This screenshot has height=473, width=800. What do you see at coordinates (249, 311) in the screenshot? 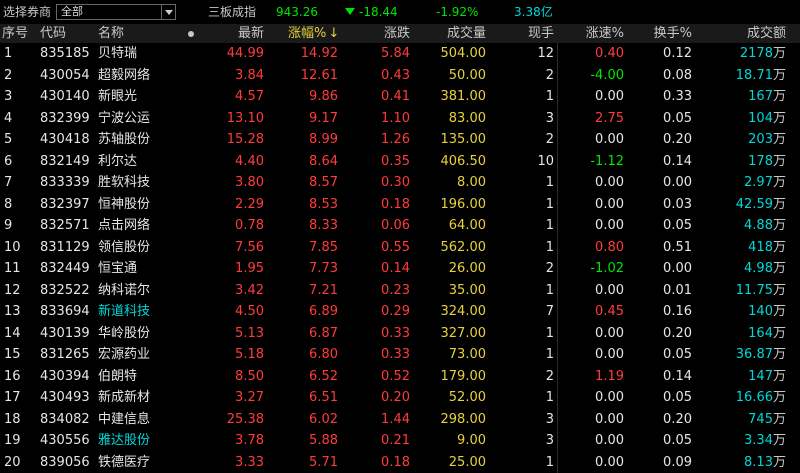
I see `row-last: 4.50` at bounding box center [249, 311].